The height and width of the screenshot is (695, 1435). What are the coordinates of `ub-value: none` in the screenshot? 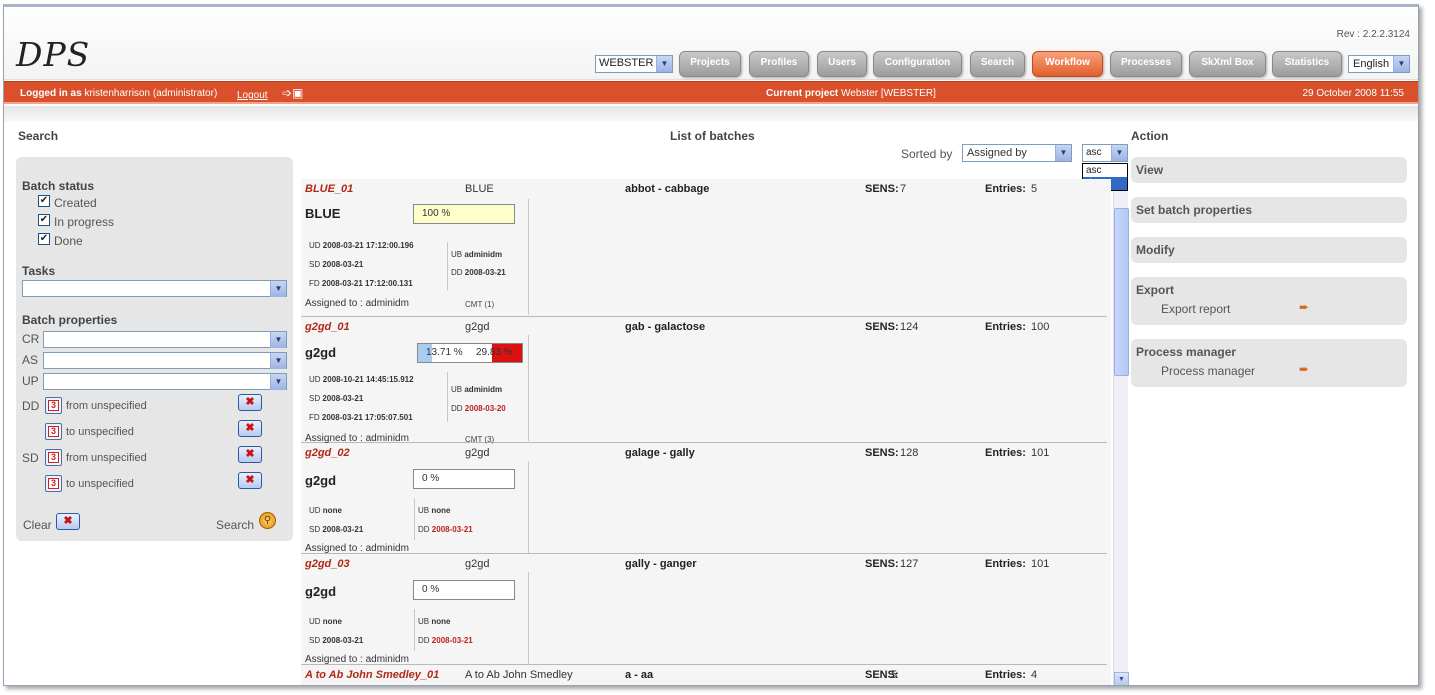 It's located at (441, 621).